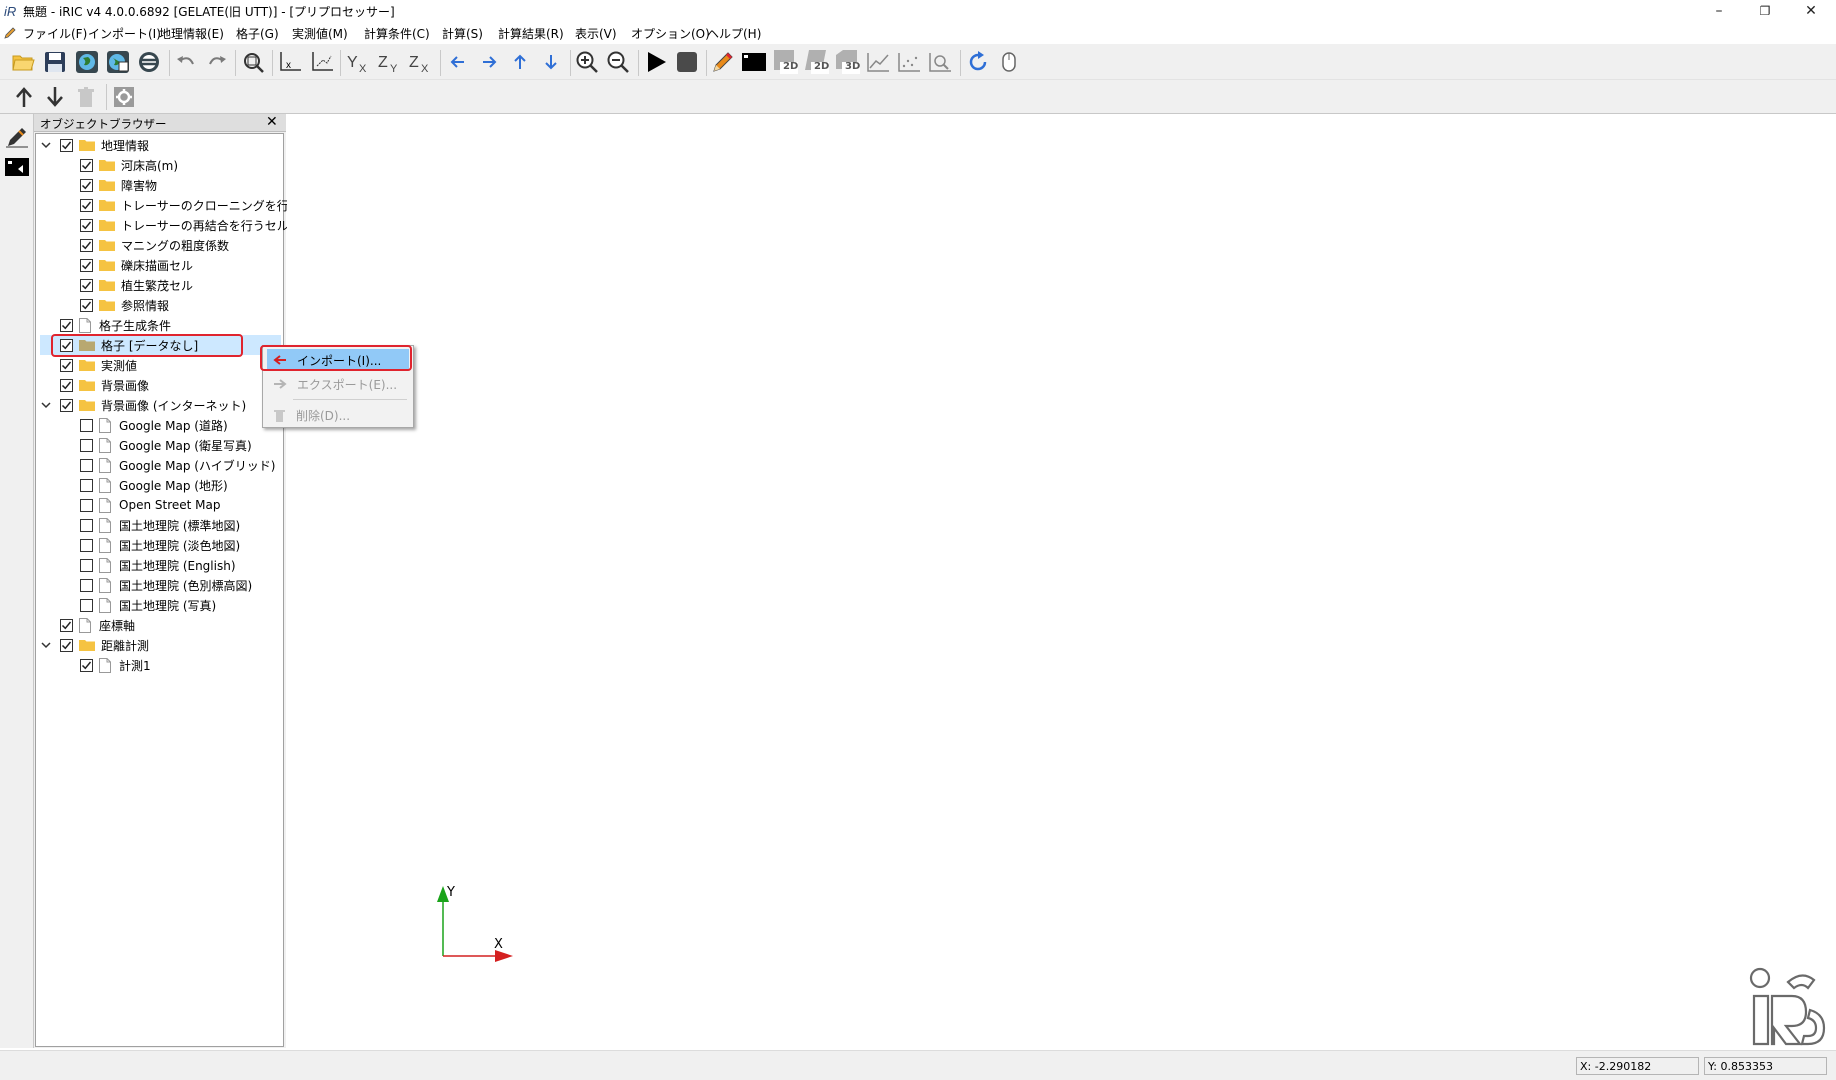 The image size is (1836, 1080). Describe the element at coordinates (520, 62) in the screenshot. I see `pan-up-icon` at that location.